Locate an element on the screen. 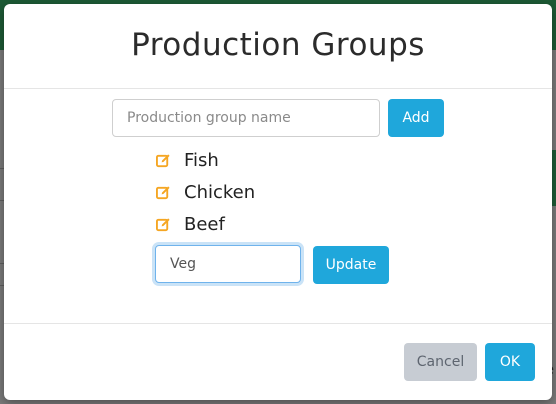 This screenshot has width=556, height=404. modal-title: Production Groups is located at coordinates (278, 45).